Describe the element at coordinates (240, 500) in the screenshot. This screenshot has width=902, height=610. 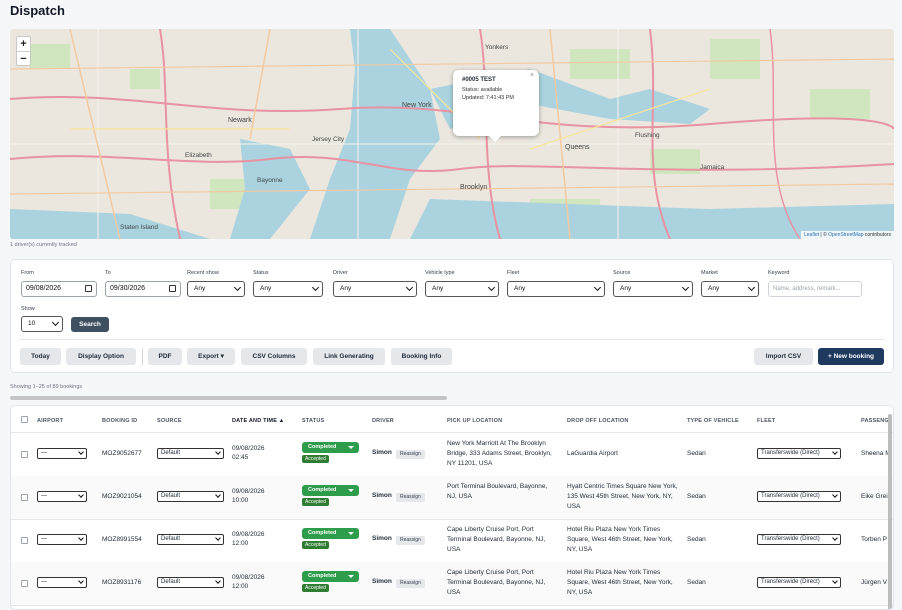
I see `booking-time: 10:00` at that location.